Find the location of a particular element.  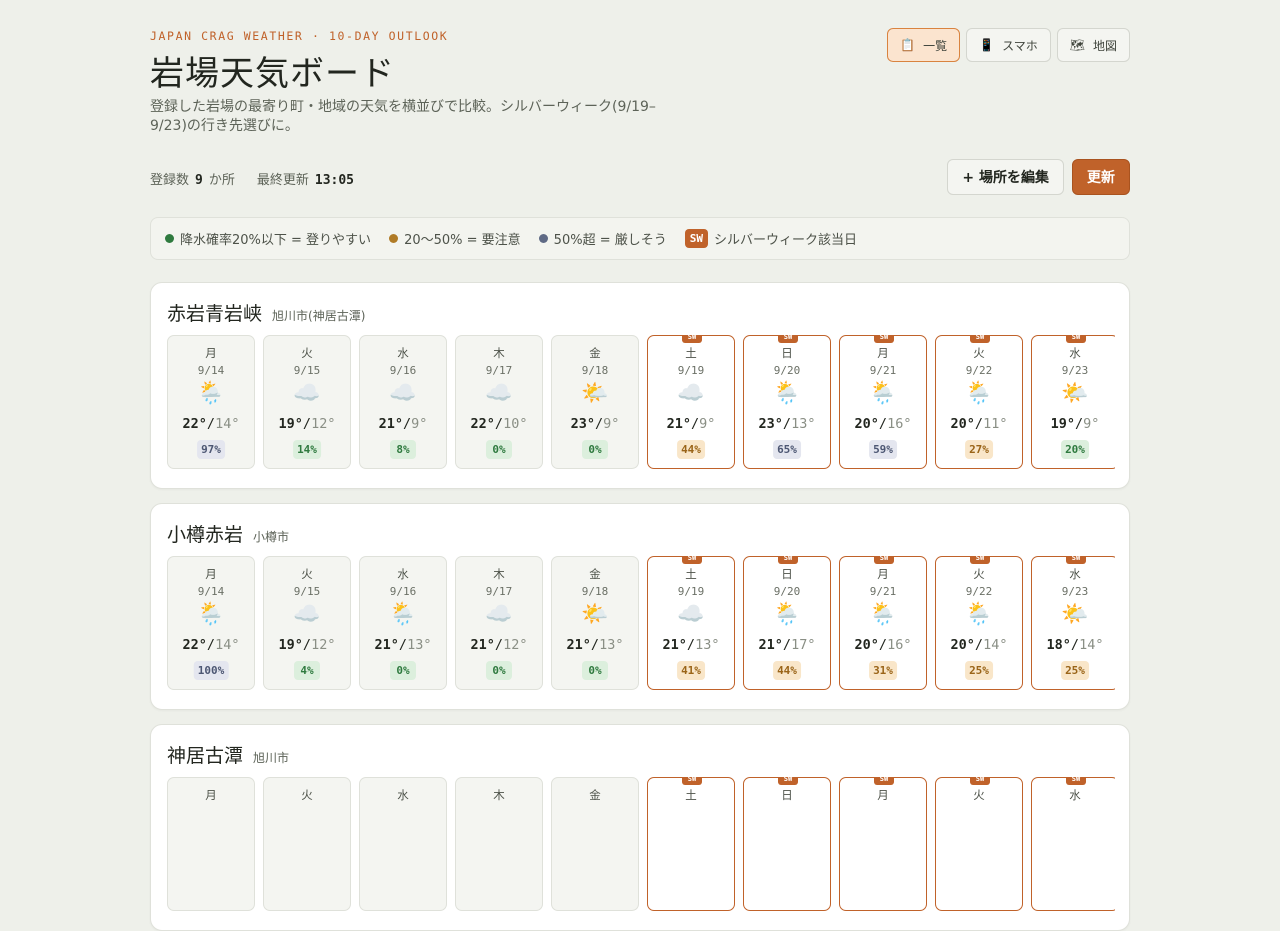

view-list-button: 📋 一覧 is located at coordinates (924, 45).